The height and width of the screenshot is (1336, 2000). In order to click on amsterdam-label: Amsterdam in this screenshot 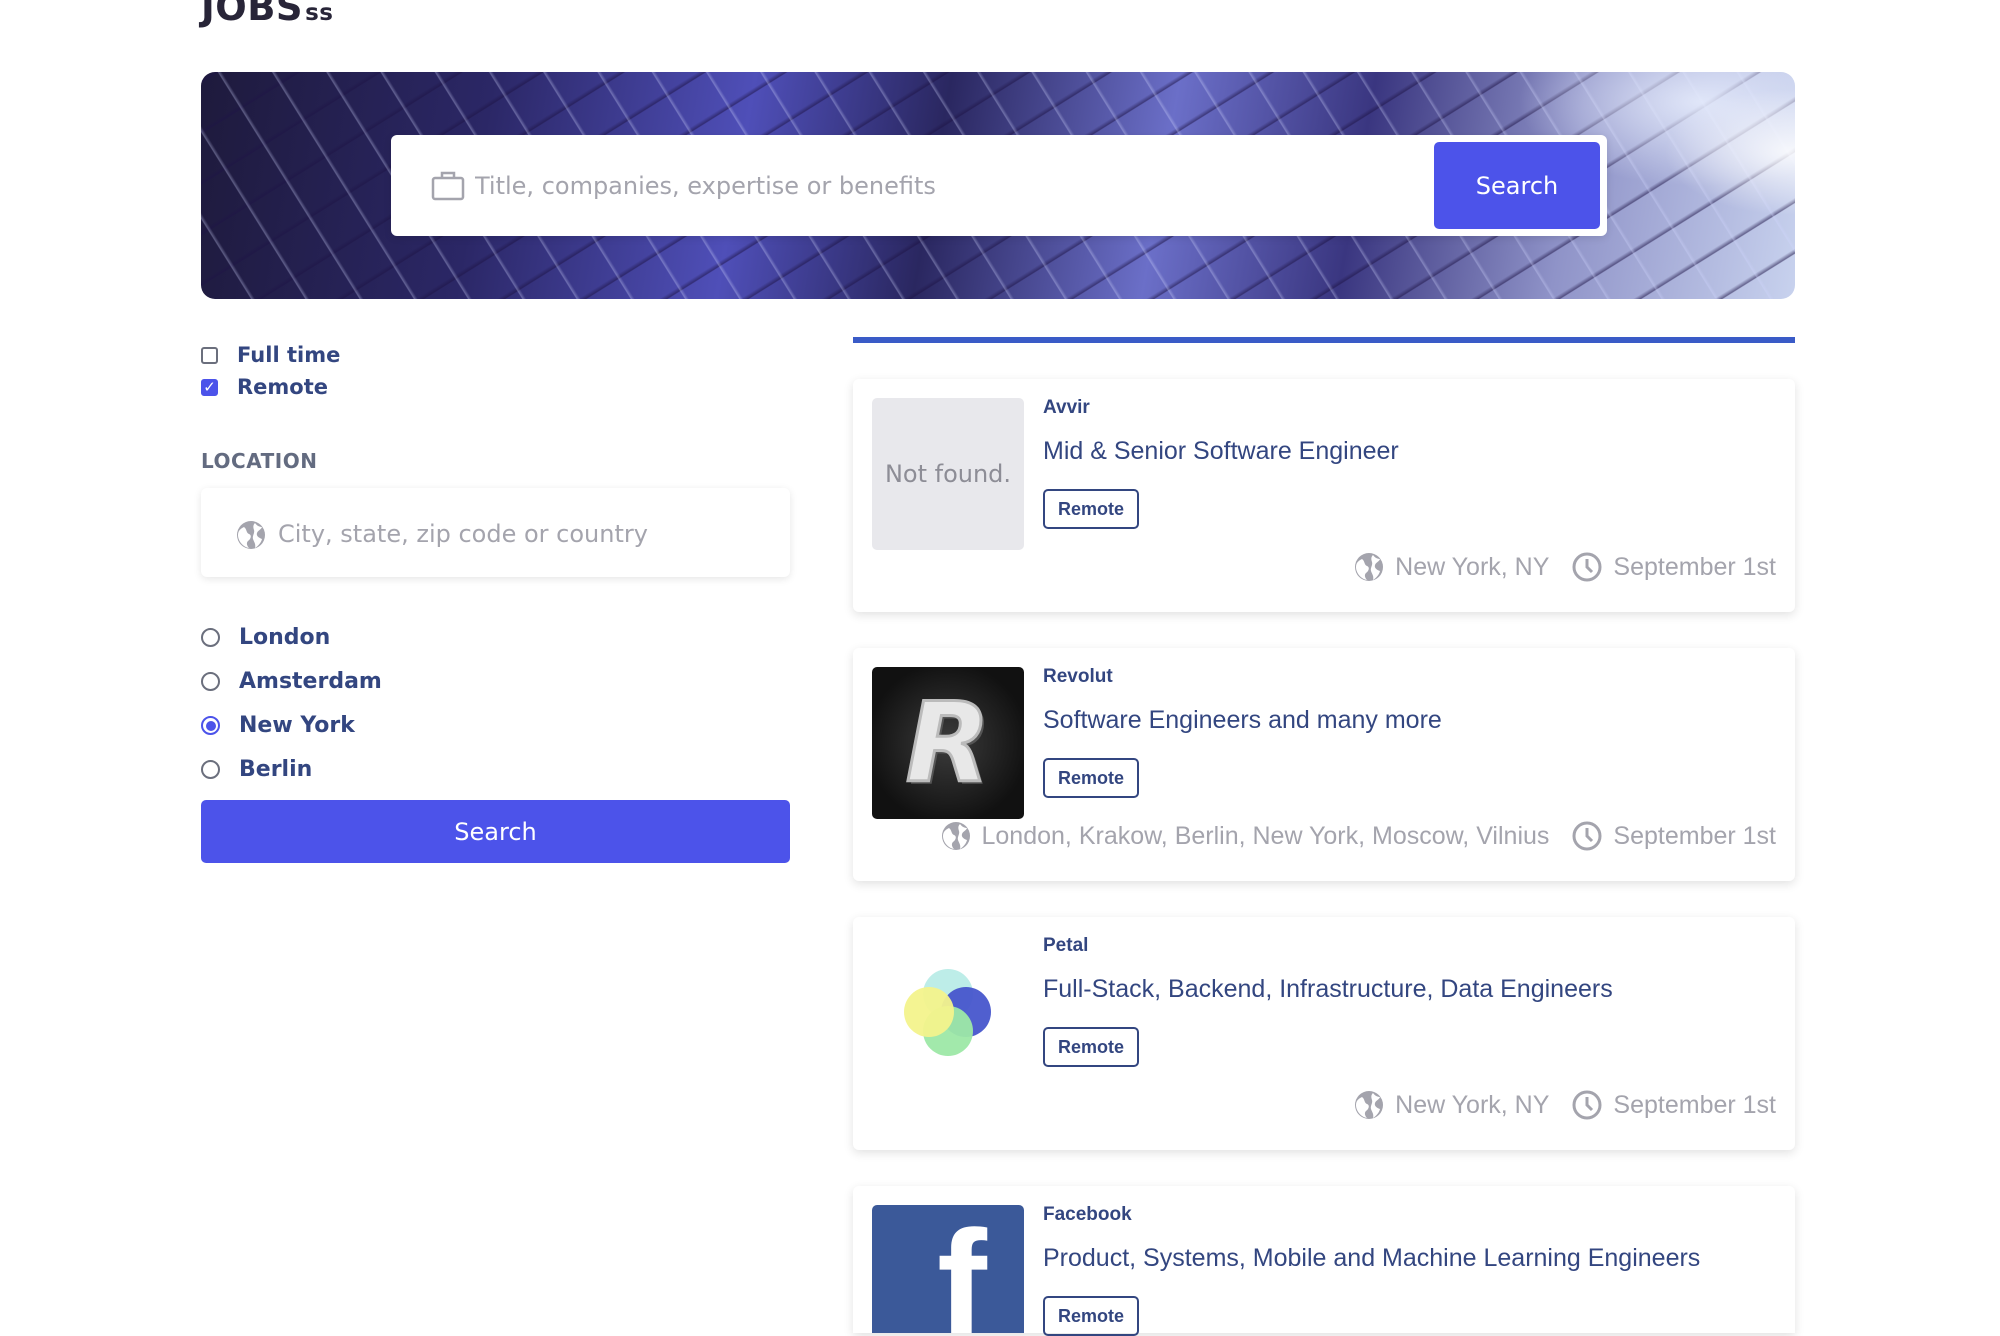, I will do `click(310, 681)`.